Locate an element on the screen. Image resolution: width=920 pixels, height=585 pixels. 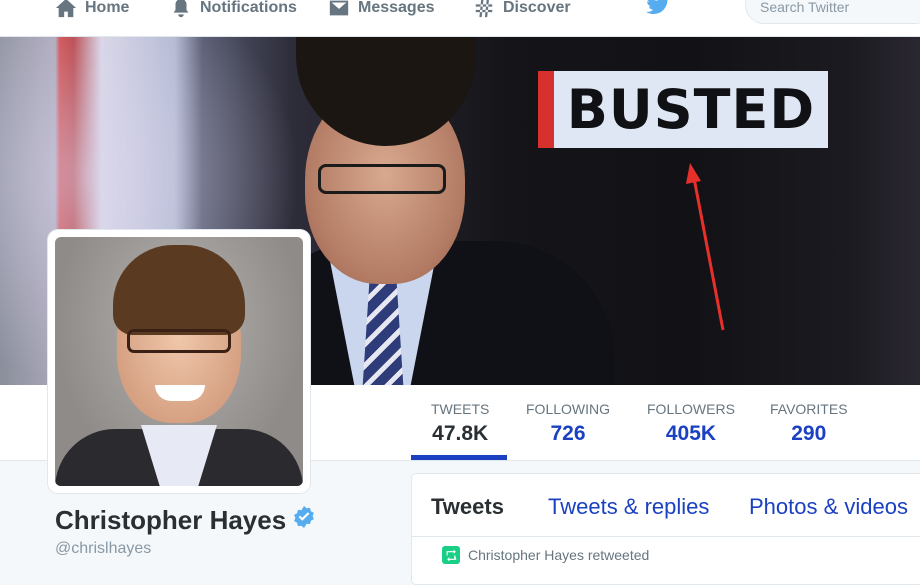
profile-fullname-text: Christopher Hayes is located at coordinates (171, 520).